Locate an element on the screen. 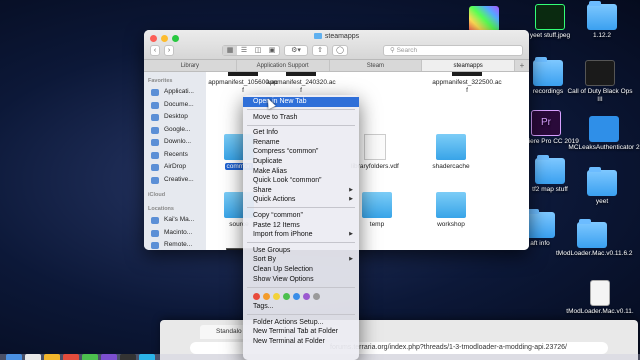  tag-orange-dot is located at coordinates (266, 297).